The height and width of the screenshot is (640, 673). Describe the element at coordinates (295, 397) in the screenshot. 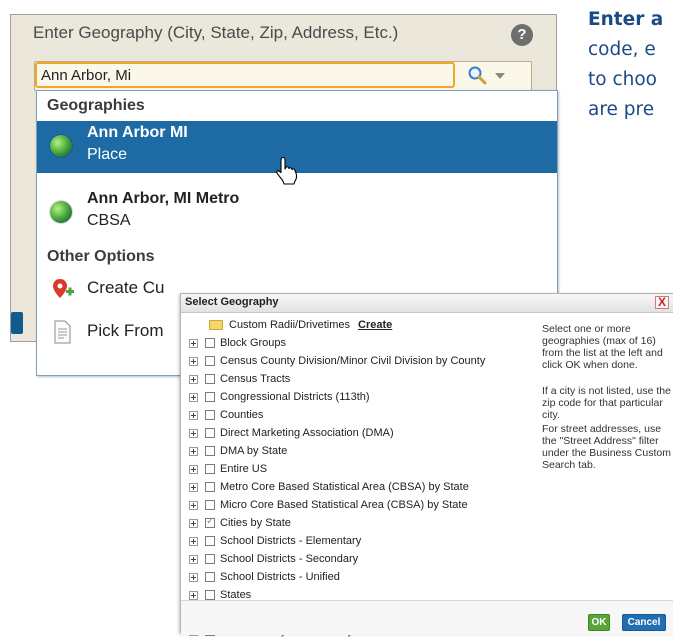

I see `tree-item-label: Congressional Districts (113th)` at that location.